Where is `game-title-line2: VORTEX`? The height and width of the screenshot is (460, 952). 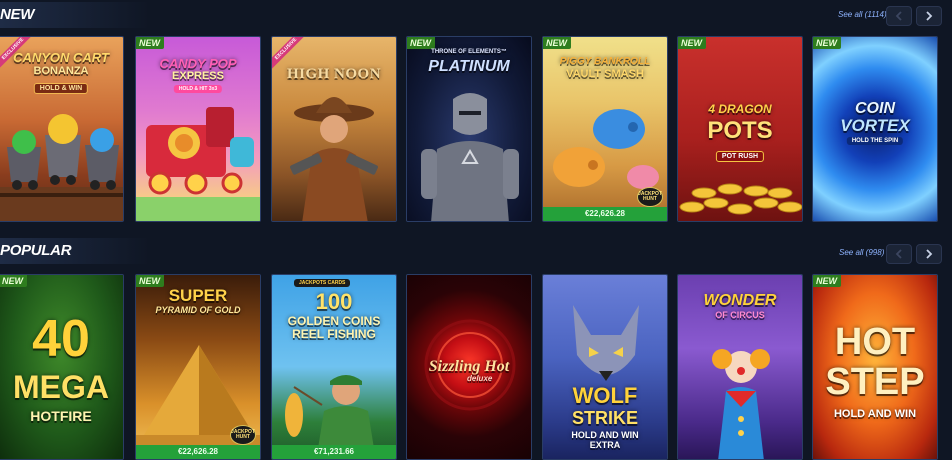
game-title-line2: VORTEX is located at coordinates (875, 125).